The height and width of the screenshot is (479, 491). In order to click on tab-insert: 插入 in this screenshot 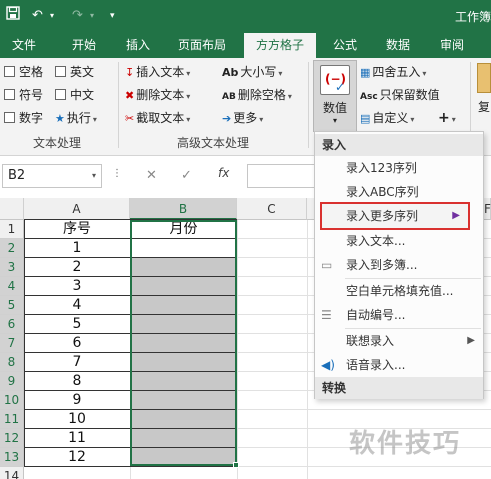, I will do `click(138, 45)`.